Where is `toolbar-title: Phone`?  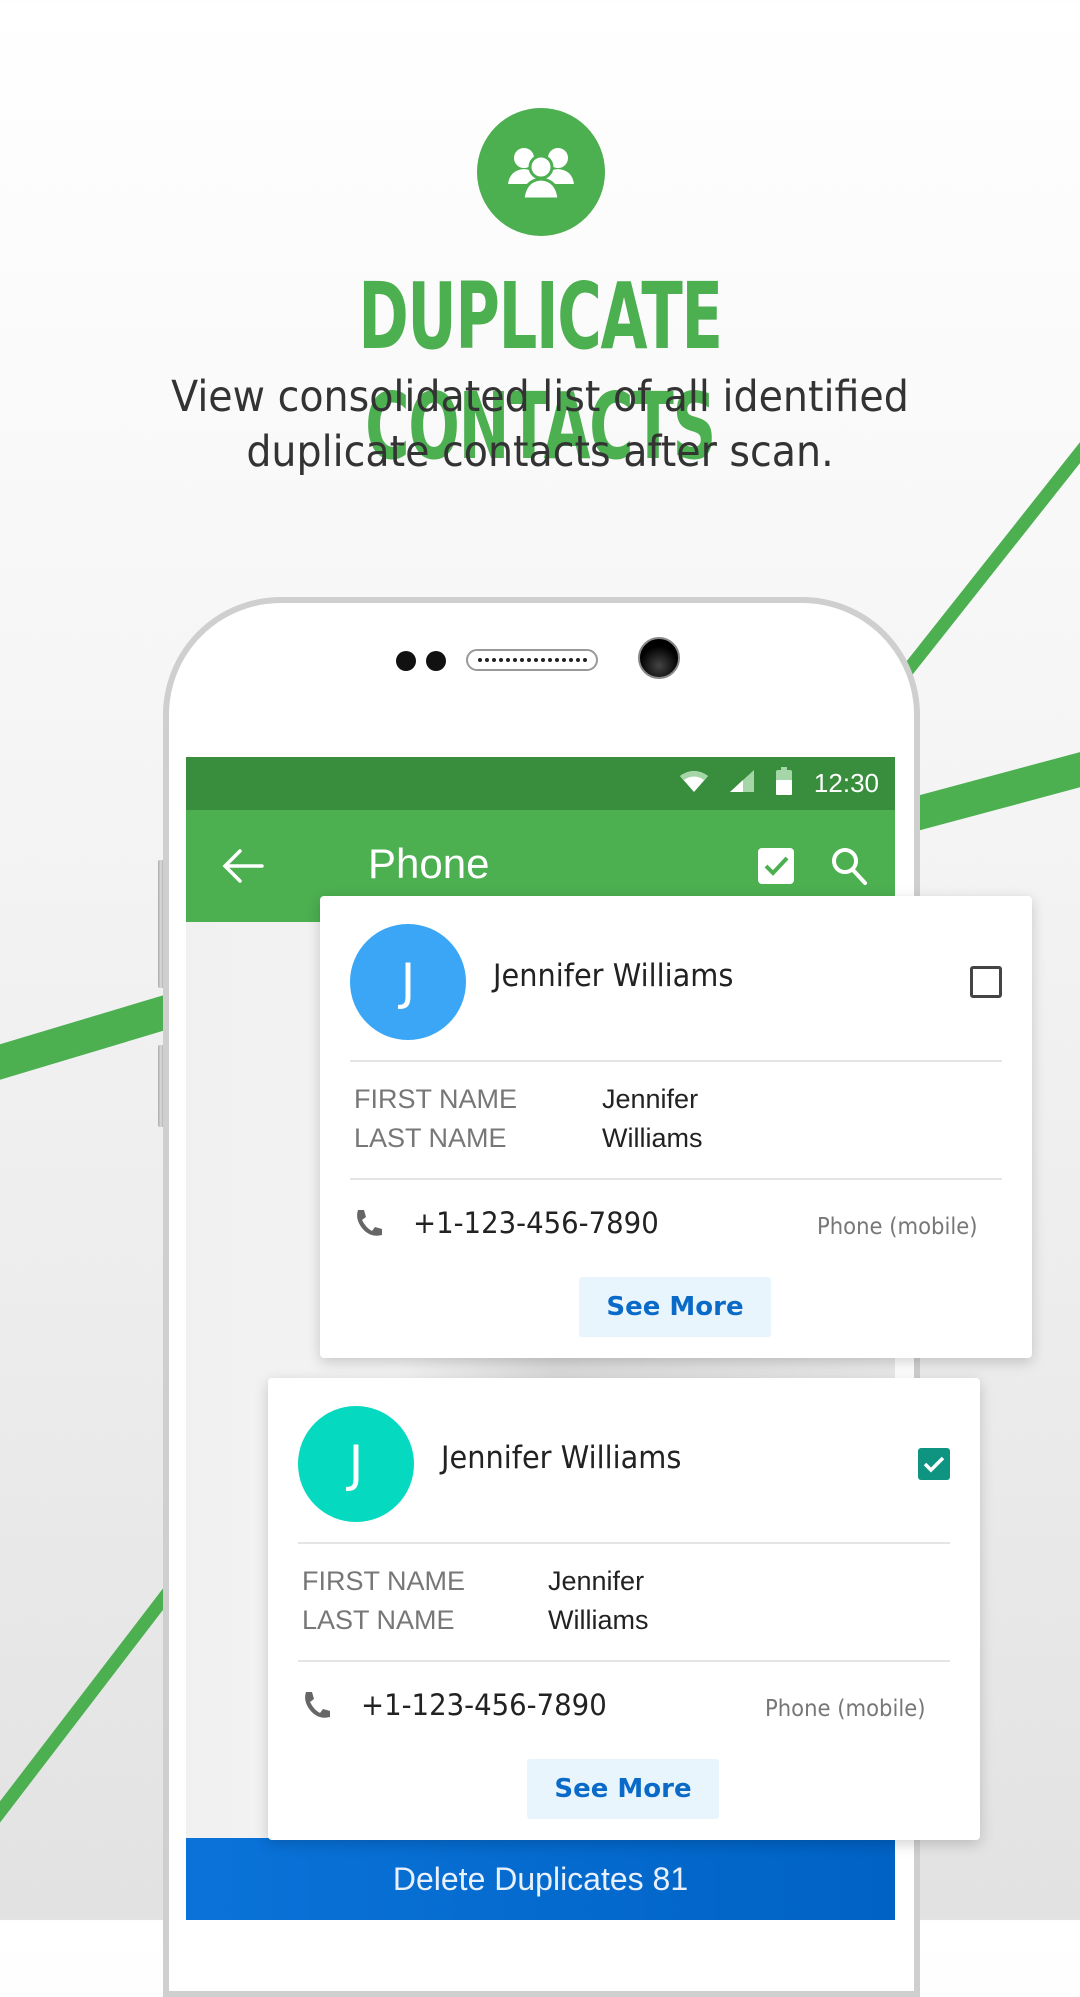 toolbar-title: Phone is located at coordinates (429, 863).